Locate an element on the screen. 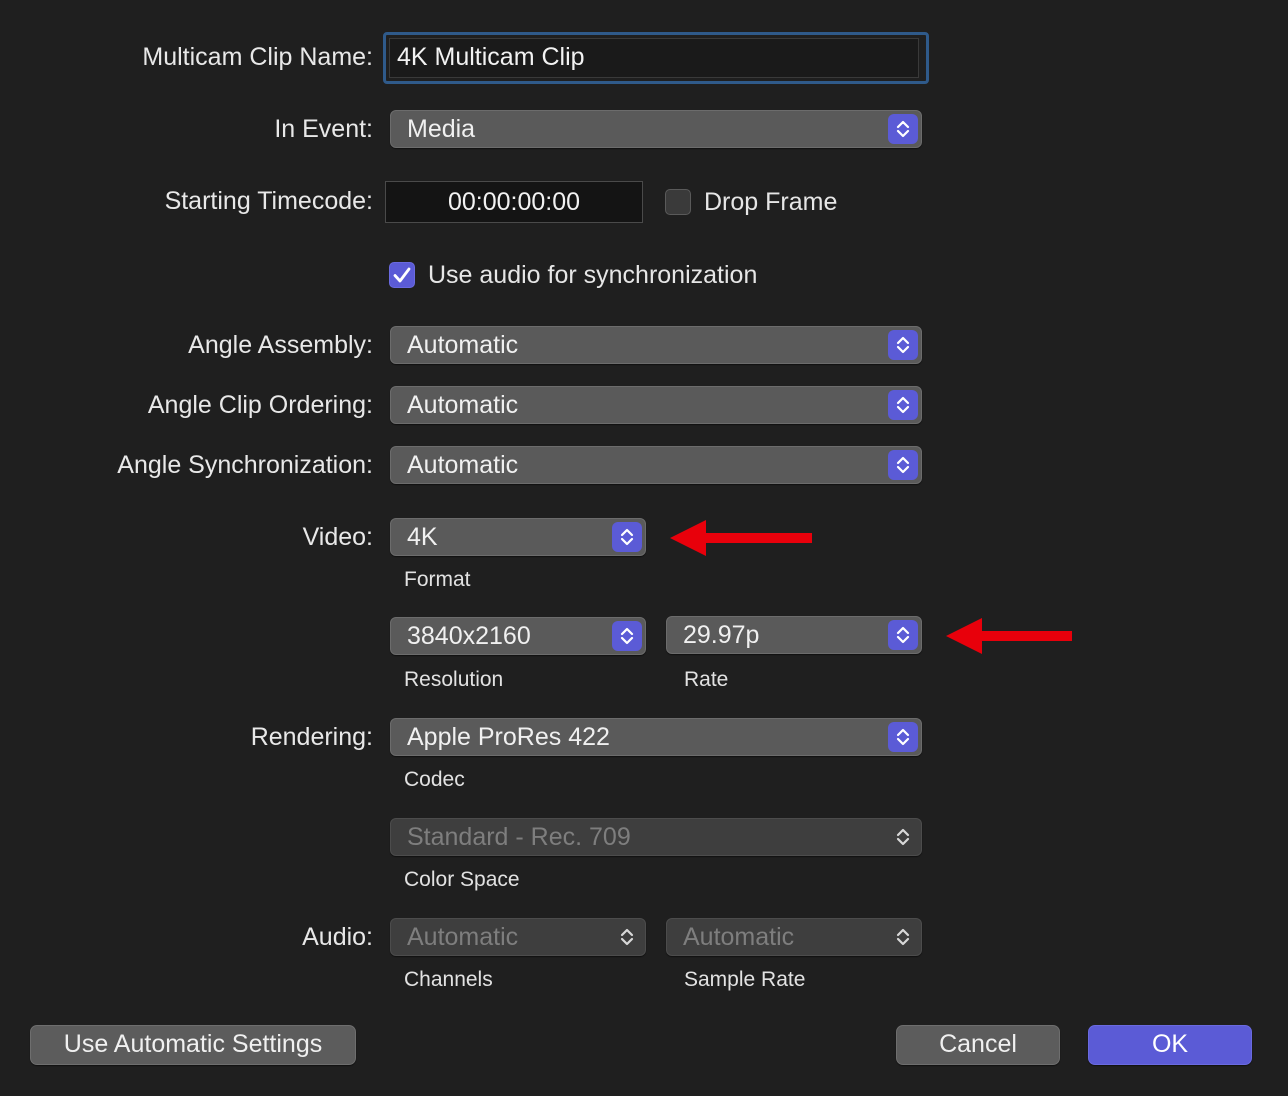  format-caption: Format is located at coordinates (437, 579).